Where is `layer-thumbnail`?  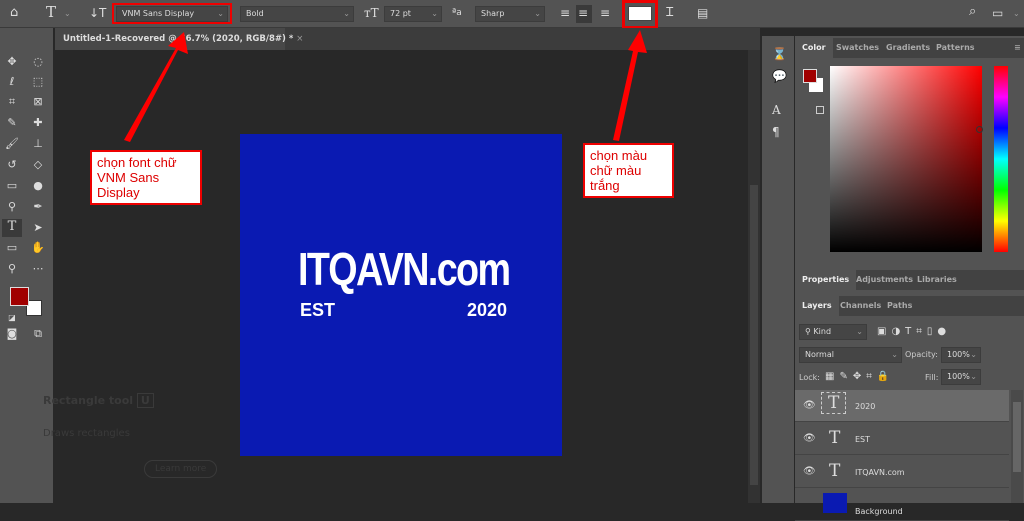
layer-thumbnail is located at coordinates (835, 503).